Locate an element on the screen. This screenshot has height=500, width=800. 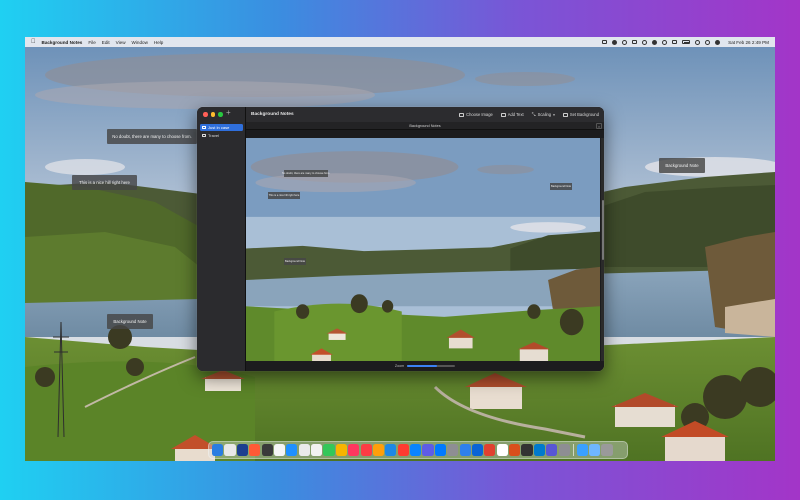
close-tab-icon: × is located at coordinates (599, 126).